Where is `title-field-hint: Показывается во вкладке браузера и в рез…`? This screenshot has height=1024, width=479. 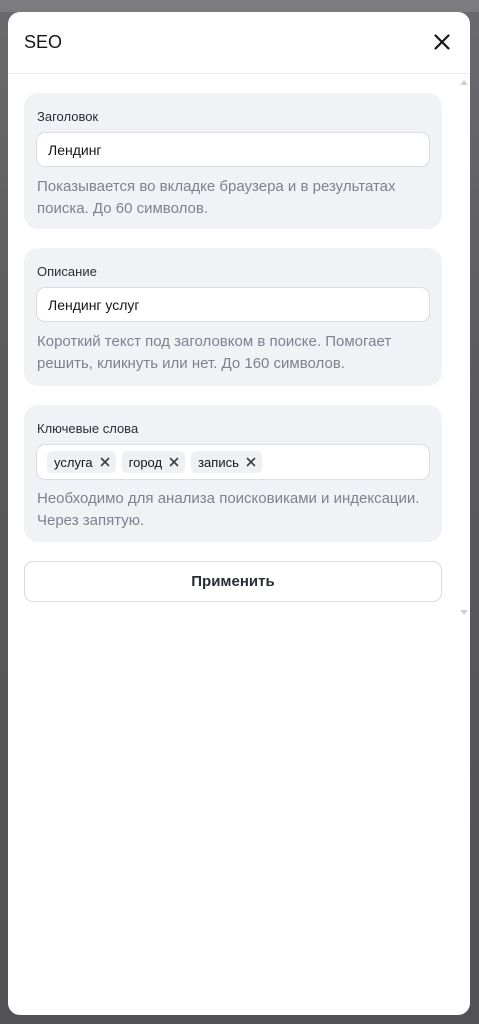
title-field-hint: Показывается во вкладке браузера и в рез… is located at coordinates (216, 197).